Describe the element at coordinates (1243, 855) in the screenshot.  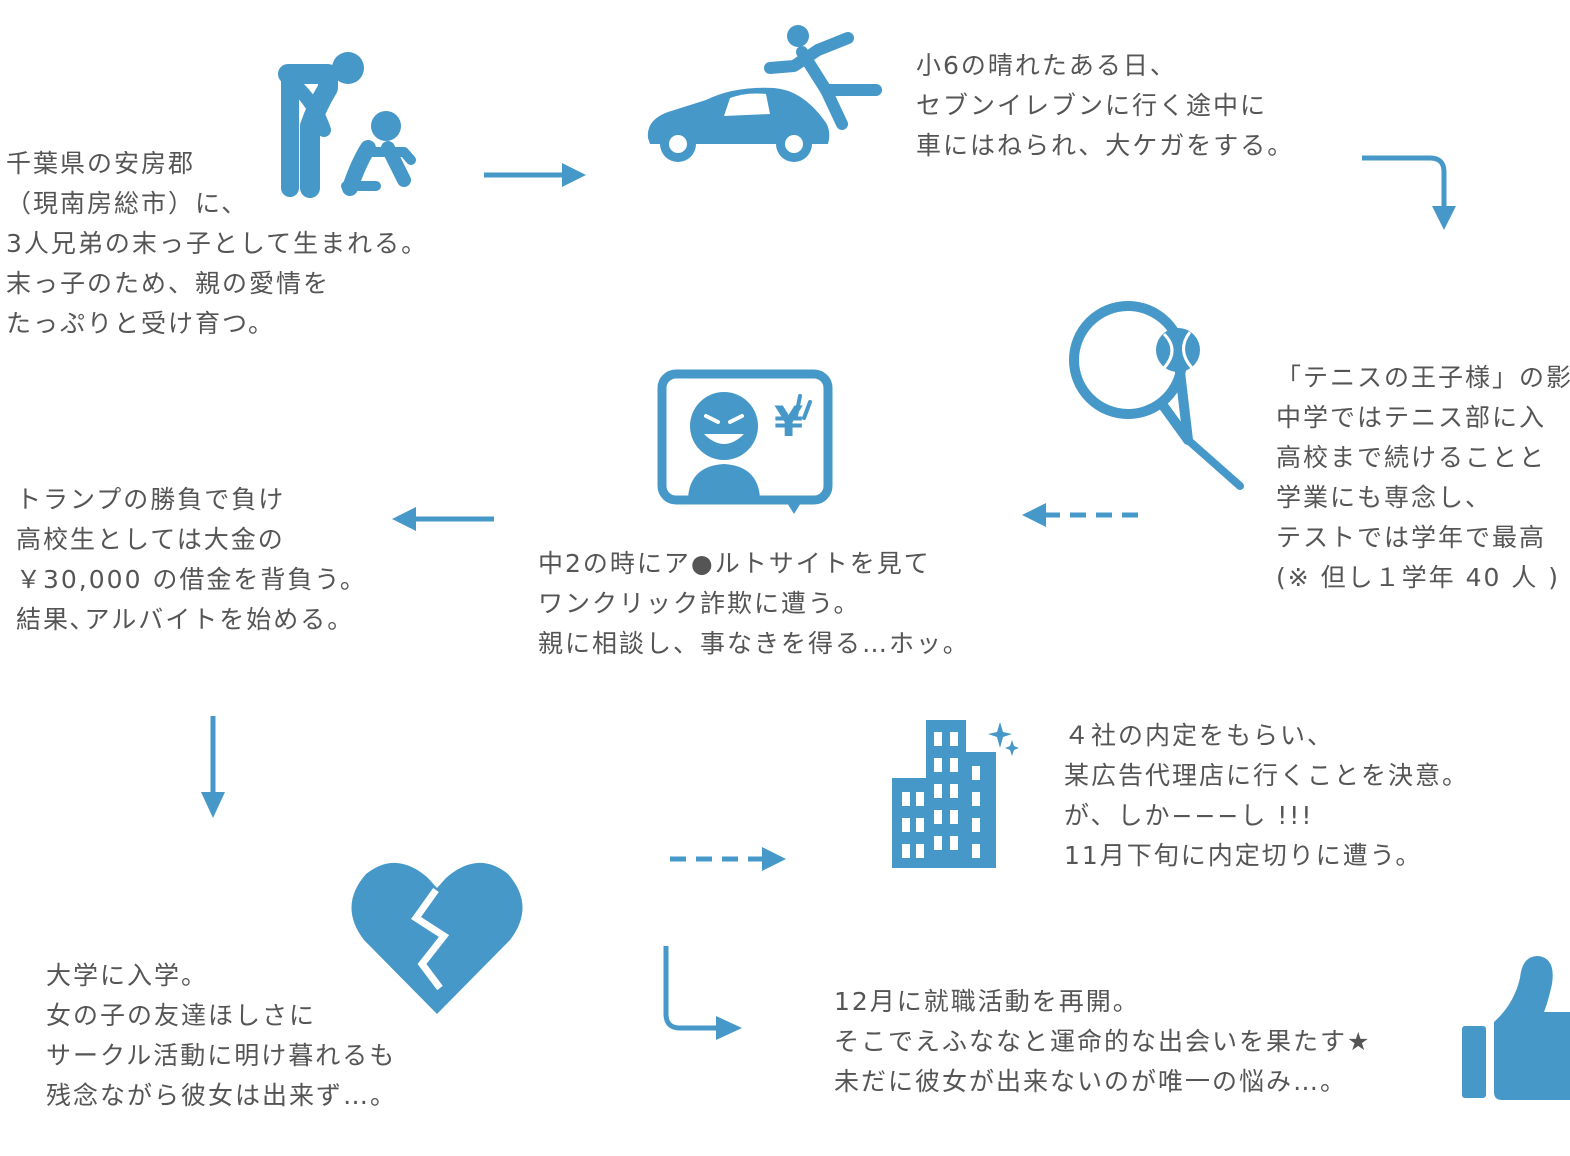
I see `text-line: 11月下旬に内定切りに遭う。` at that location.